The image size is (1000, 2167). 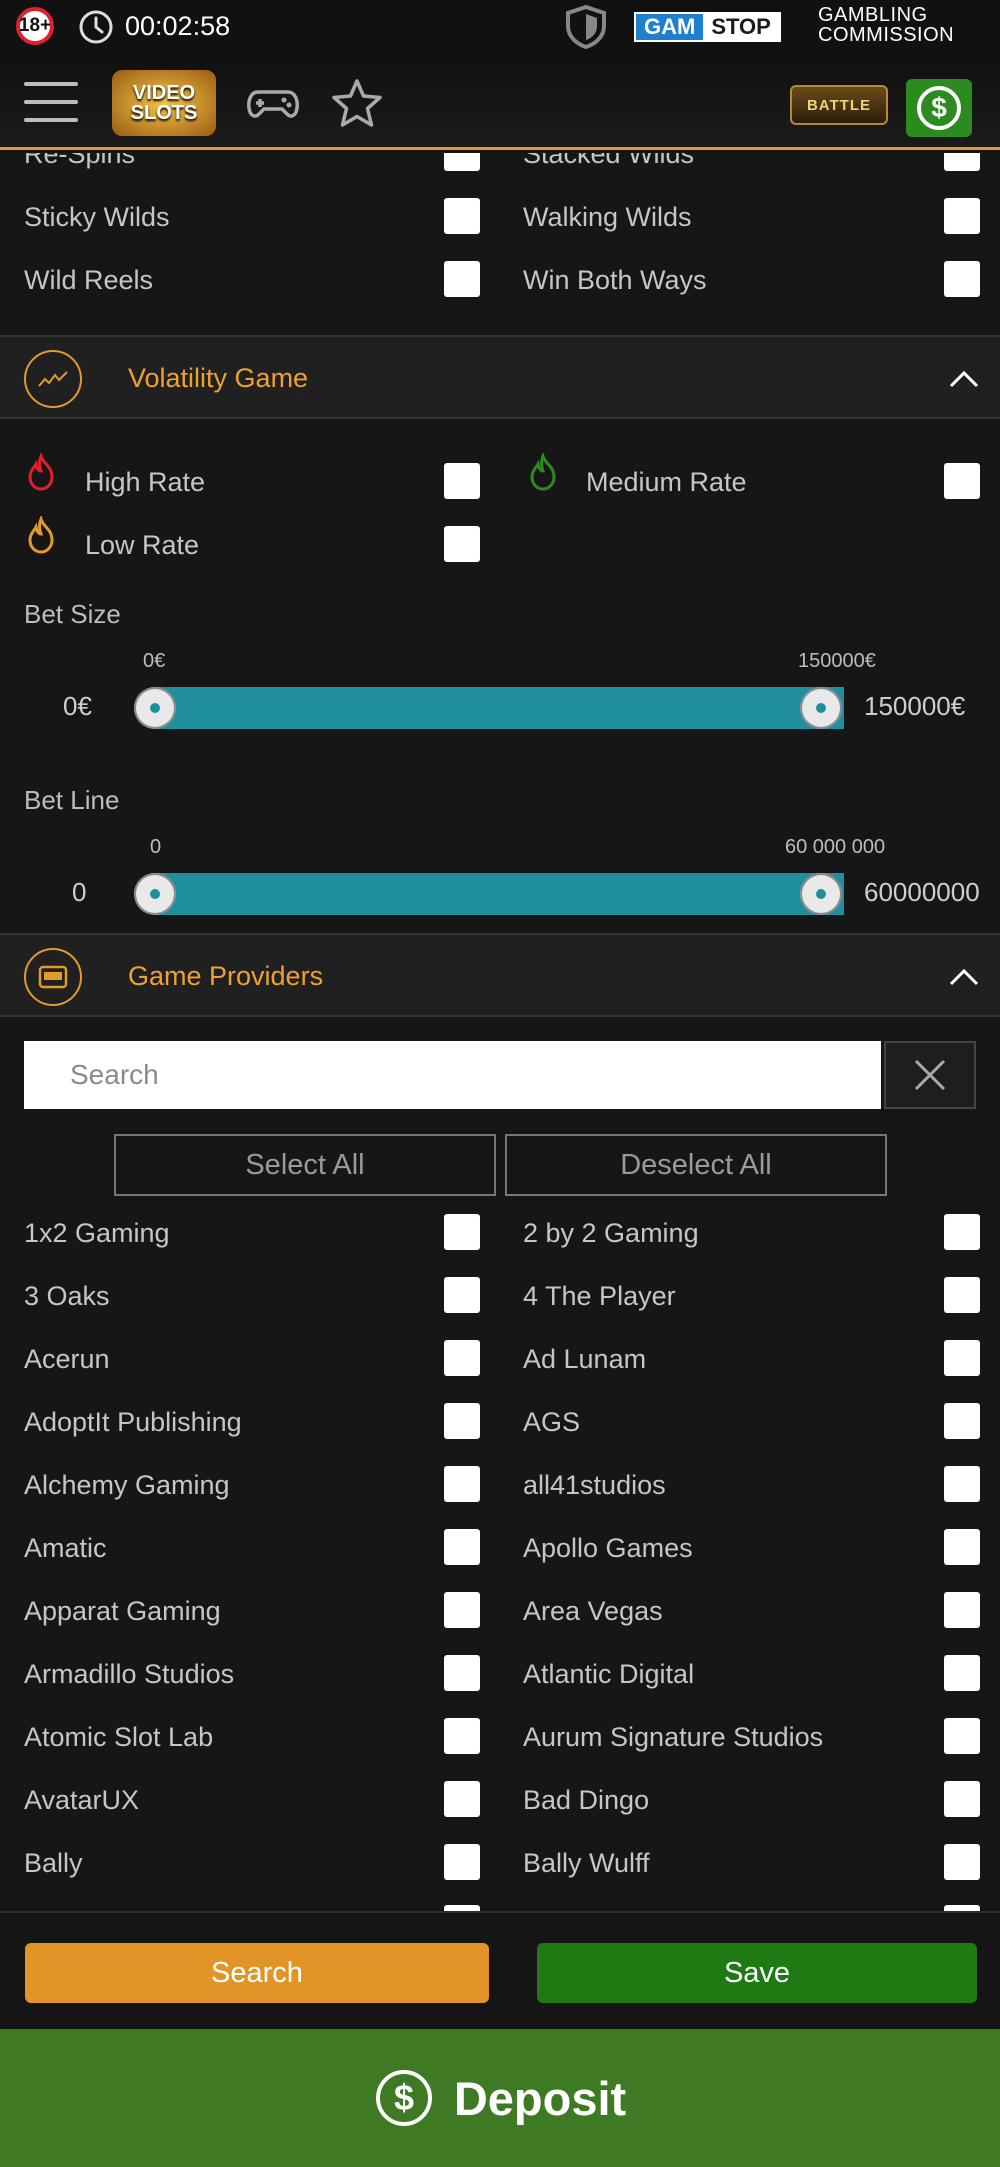 I want to click on star-icon, so click(x=357, y=103).